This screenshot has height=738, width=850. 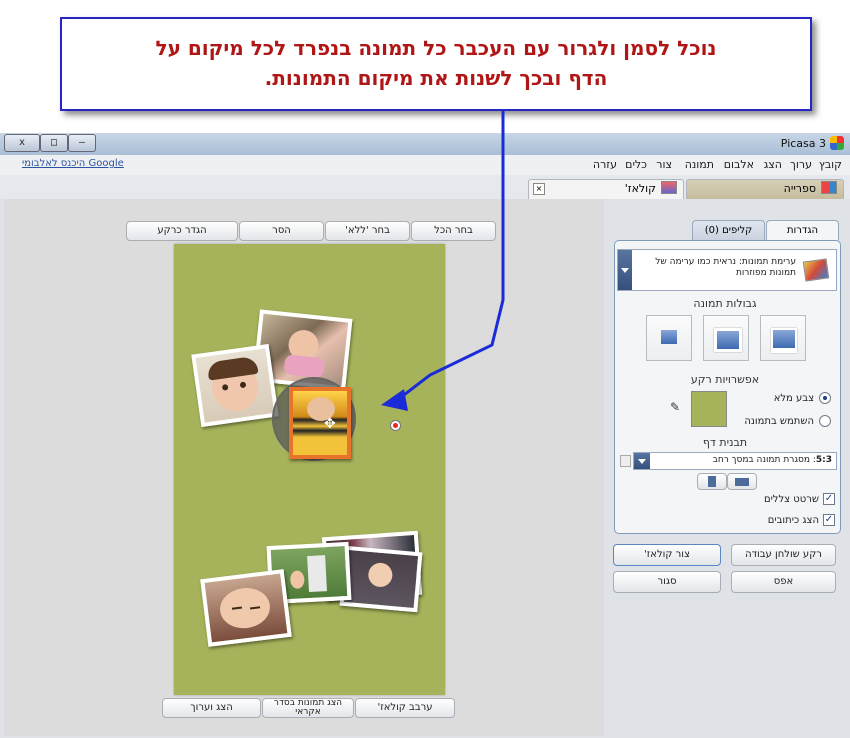 I want to click on create-collage-button: צור קולאז', so click(x=667, y=555).